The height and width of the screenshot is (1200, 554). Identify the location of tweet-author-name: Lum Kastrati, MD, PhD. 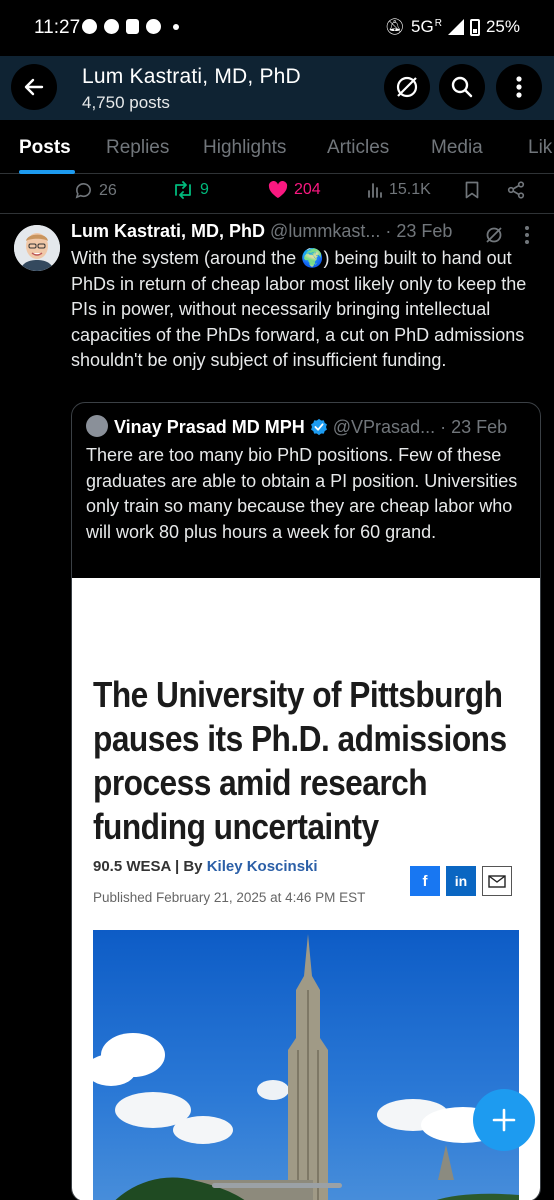
(168, 231).